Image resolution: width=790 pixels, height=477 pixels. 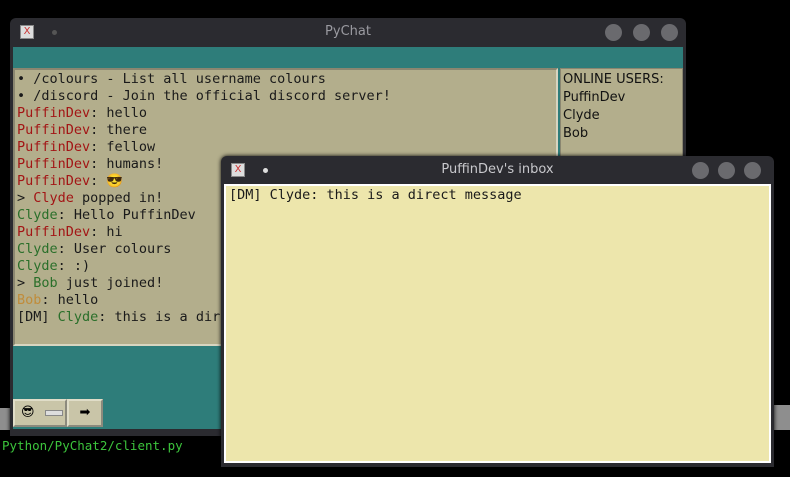 I want to click on online-users-heading: ONLINE USERS:, so click(x=613, y=79).